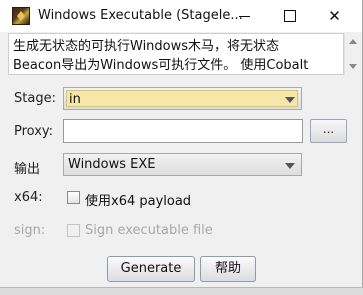  What do you see at coordinates (228, 269) in the screenshot?
I see `help-button: 帮助` at bounding box center [228, 269].